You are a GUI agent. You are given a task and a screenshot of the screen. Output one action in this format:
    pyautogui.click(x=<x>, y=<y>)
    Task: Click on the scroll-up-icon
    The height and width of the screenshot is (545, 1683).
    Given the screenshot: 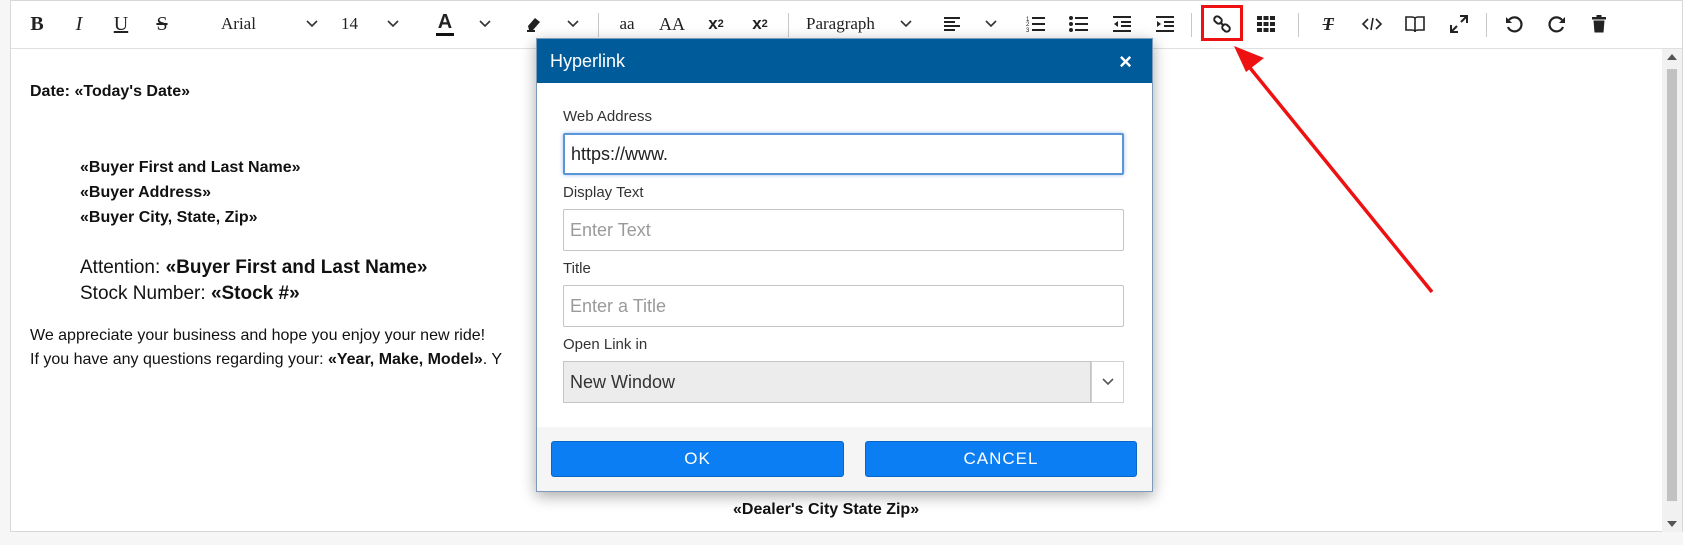 What is the action you would take?
    pyautogui.click(x=1672, y=57)
    